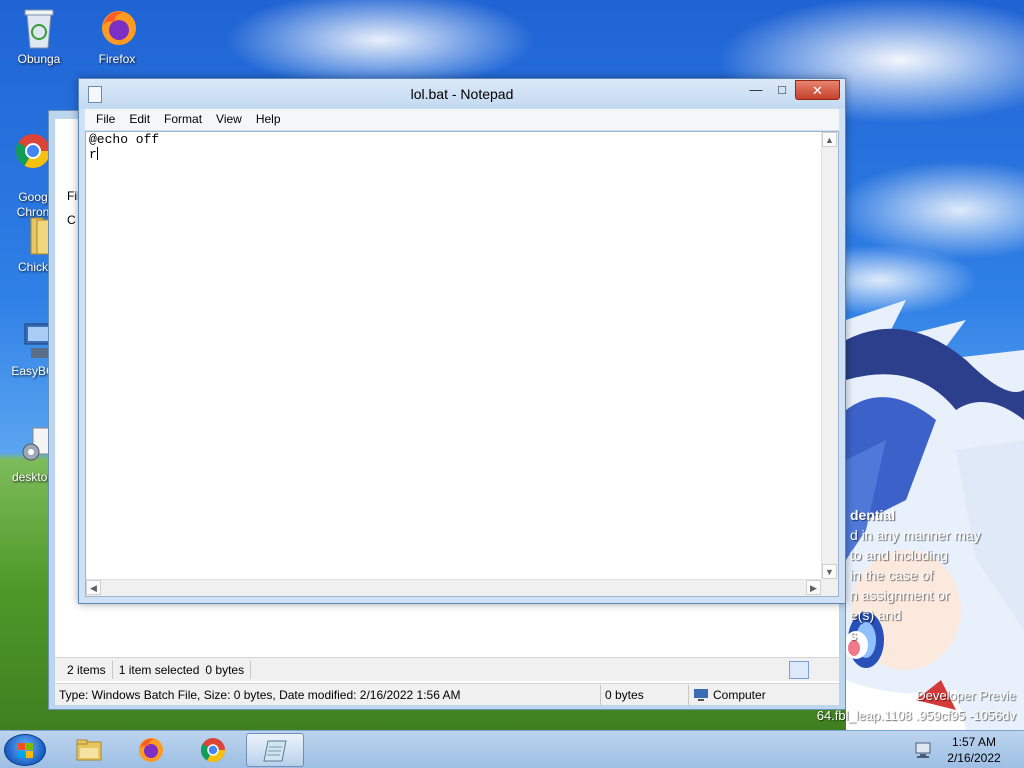  I want to click on editor-line-with-caret: r, so click(454, 154).